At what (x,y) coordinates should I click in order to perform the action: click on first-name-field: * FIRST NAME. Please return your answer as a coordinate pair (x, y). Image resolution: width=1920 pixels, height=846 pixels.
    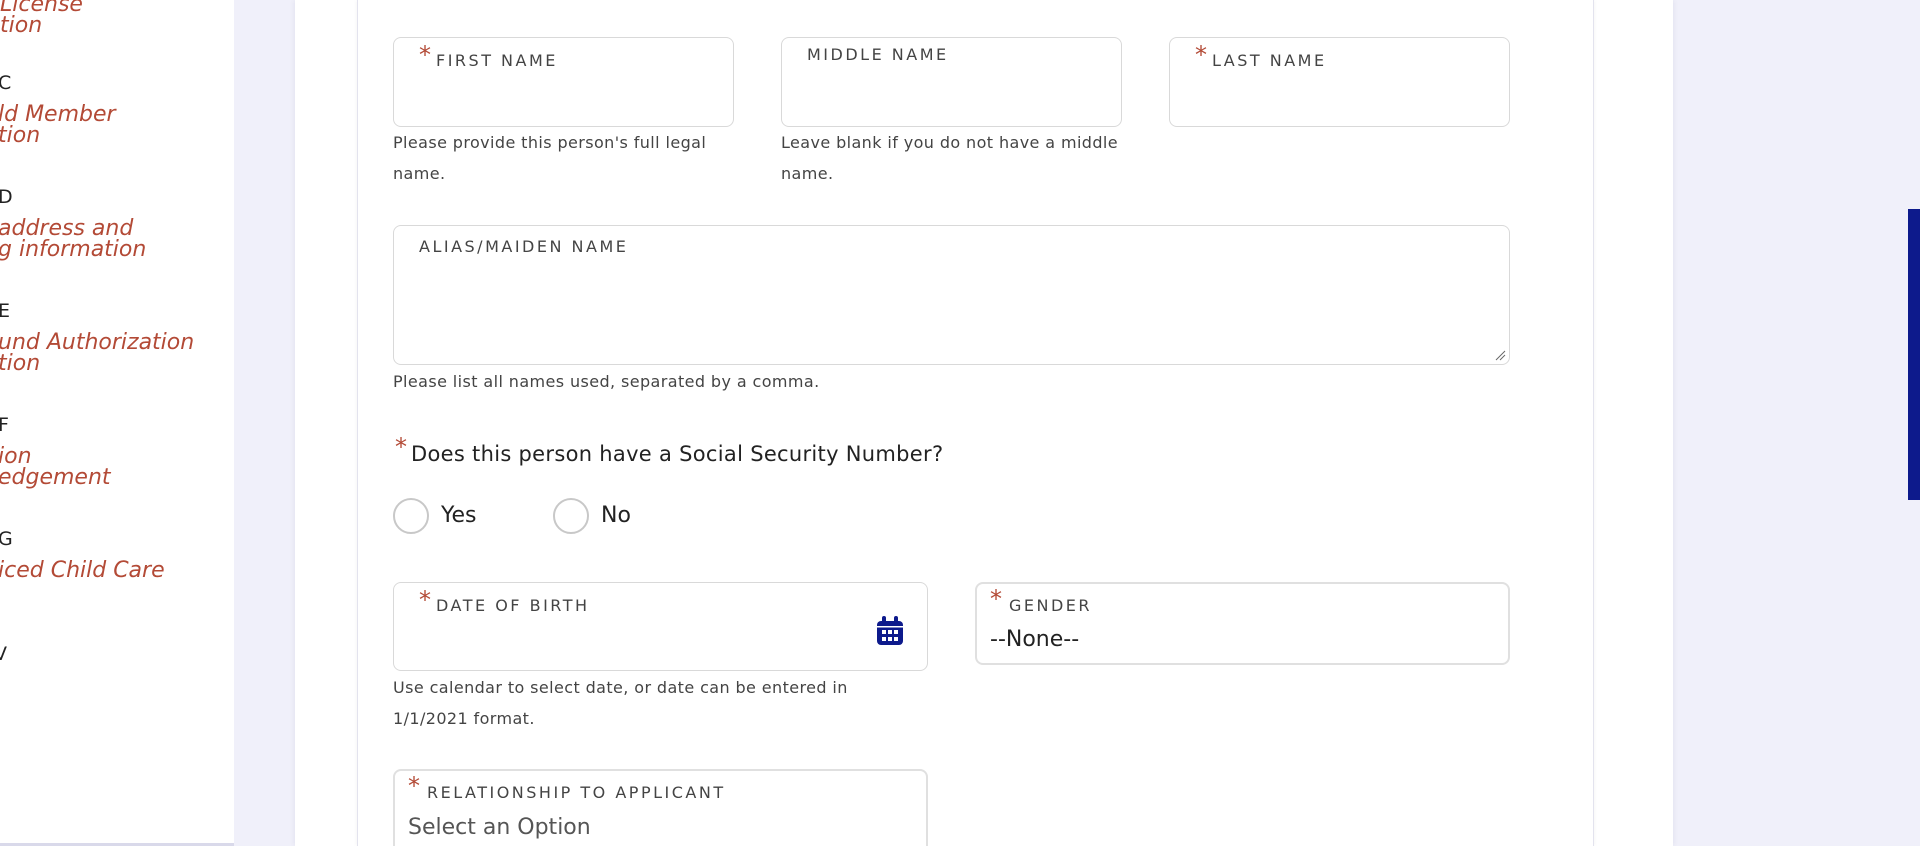
    Looking at the image, I should click on (563, 82).